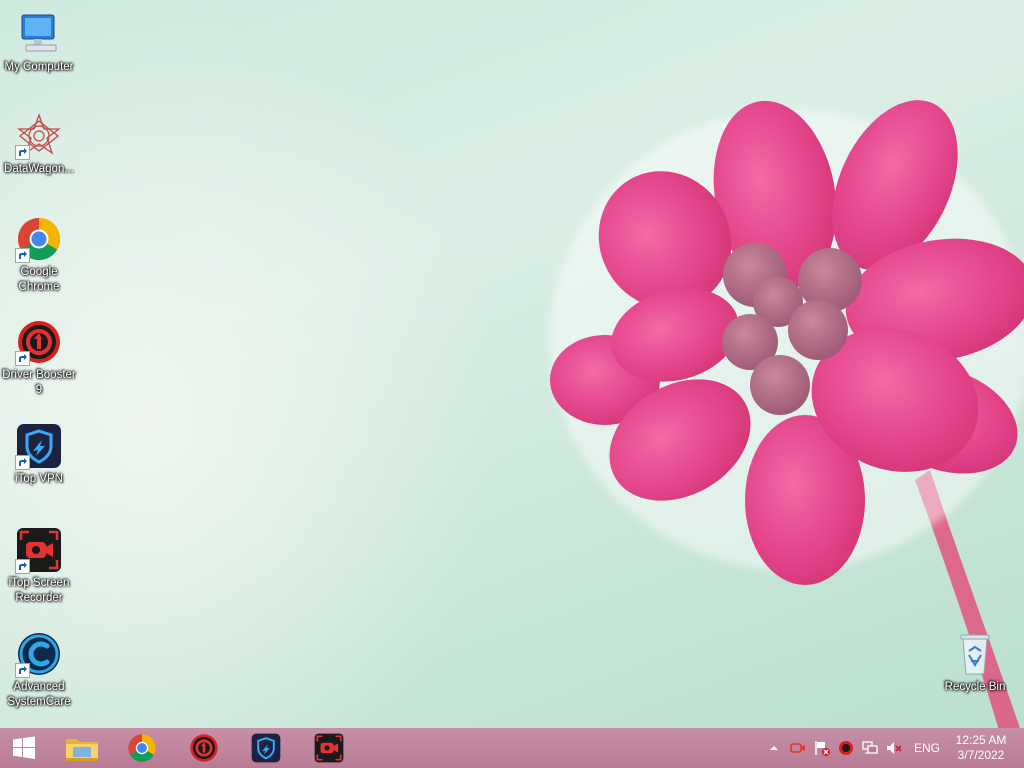  I want to click on taskbar-chrome, so click(142, 748).